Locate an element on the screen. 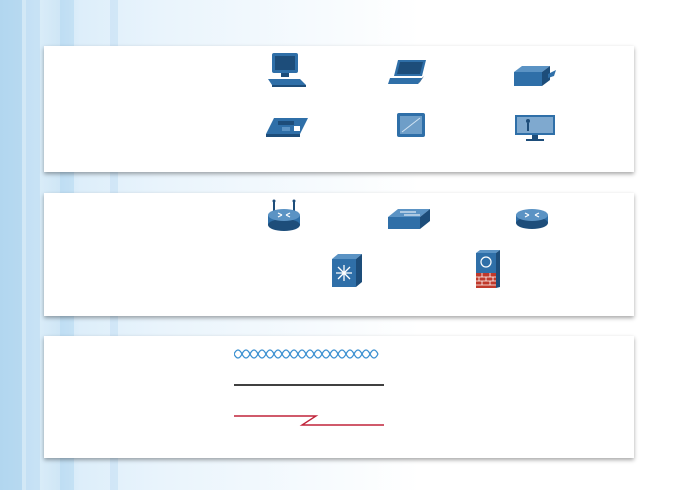 This screenshot has width=680, height=490. laptop-icon is located at coordinates (410, 72).